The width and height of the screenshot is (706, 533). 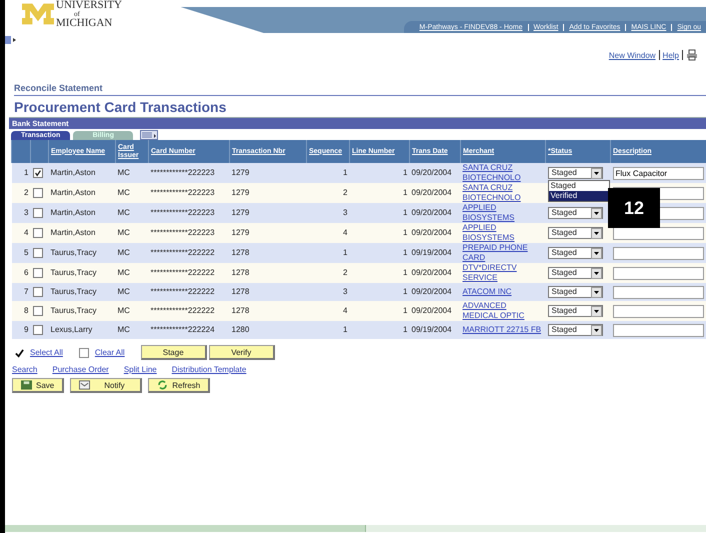 What do you see at coordinates (121, 108) in the screenshot?
I see `page-title: Procurement Card Transactions` at bounding box center [121, 108].